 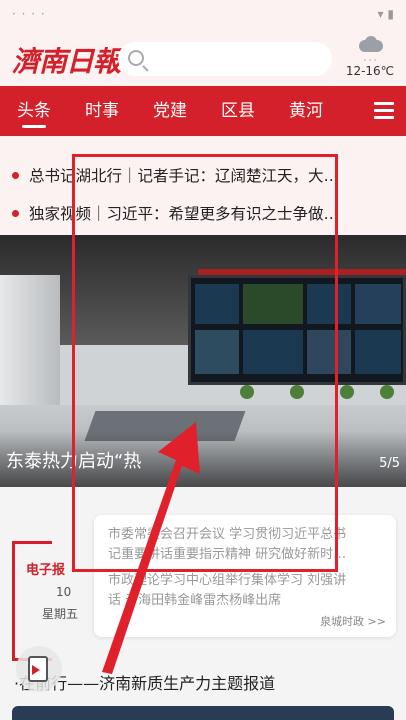 I want to click on news-card-line: 市委常委会召开会议 学习贯彻习近平总书, so click(x=227, y=534).